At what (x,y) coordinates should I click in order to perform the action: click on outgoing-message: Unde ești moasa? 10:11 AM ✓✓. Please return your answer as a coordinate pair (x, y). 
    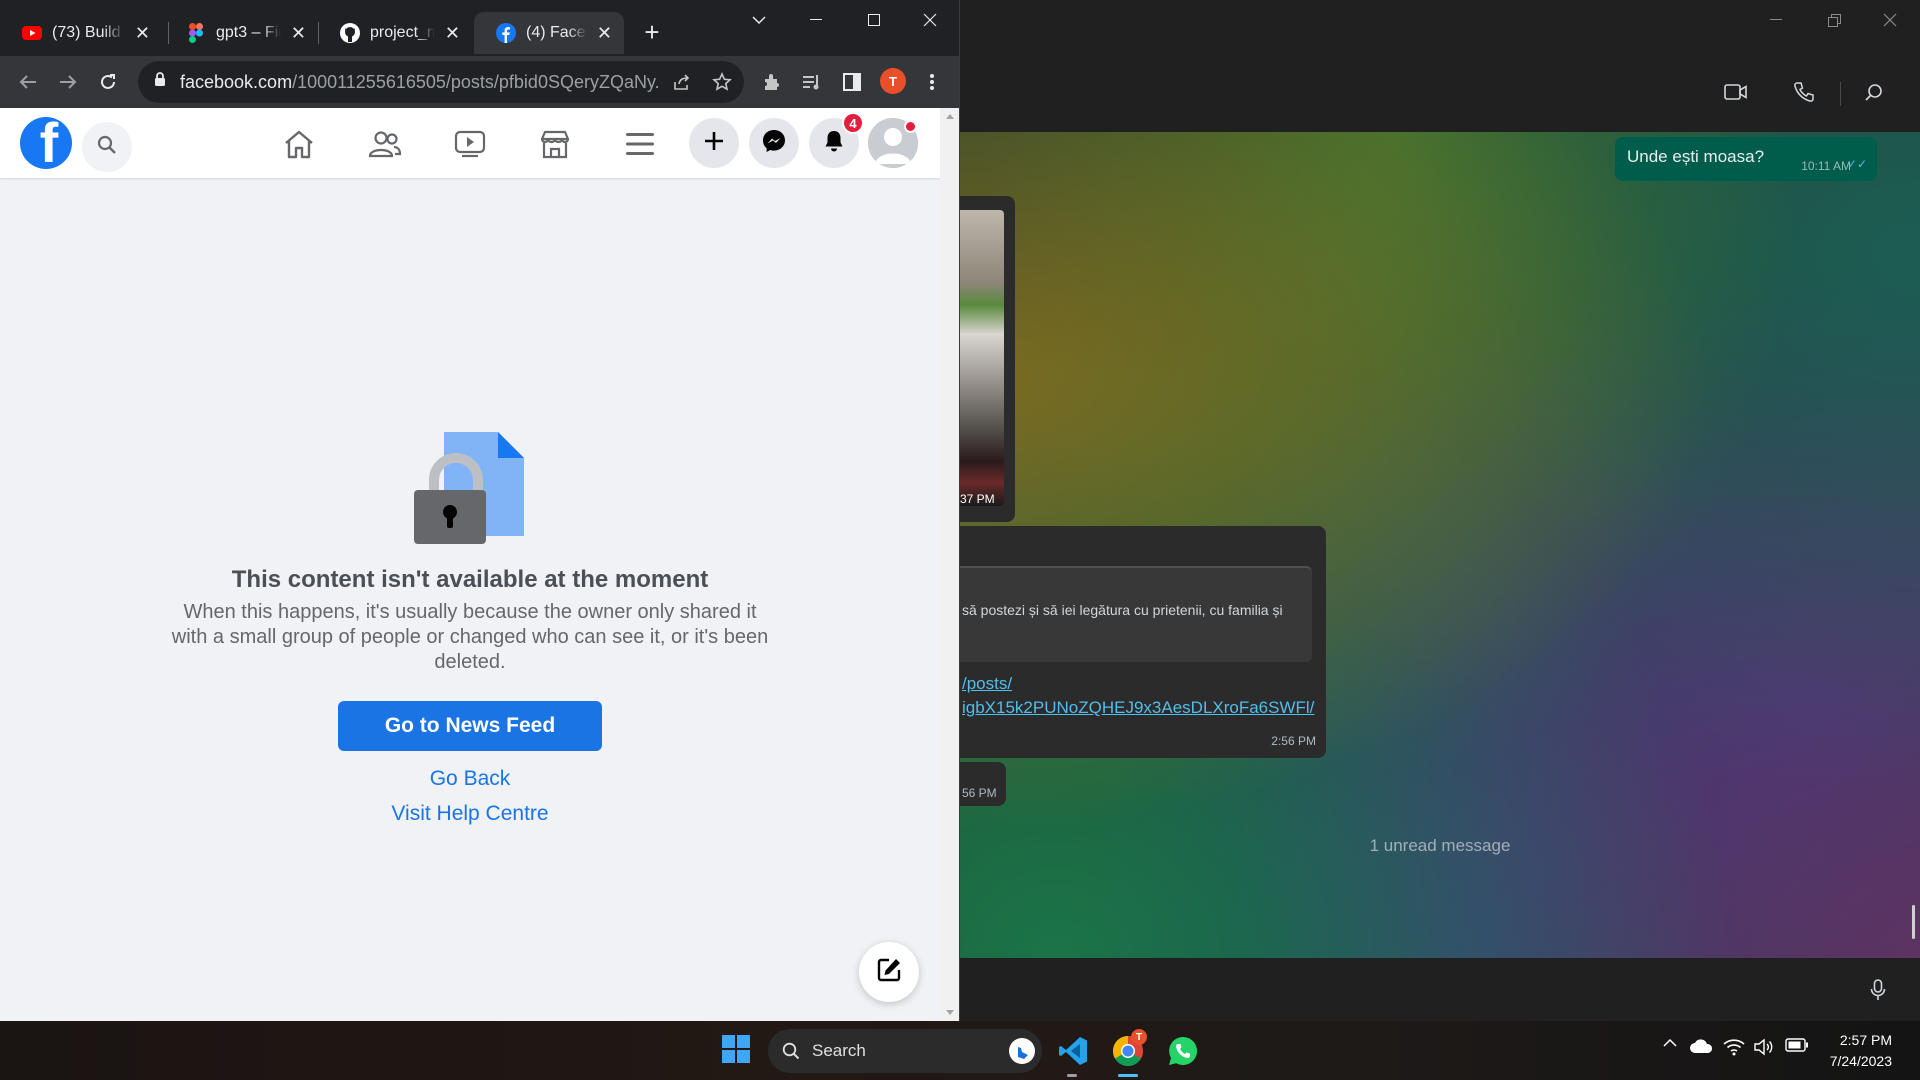
    Looking at the image, I should click on (1746, 159).